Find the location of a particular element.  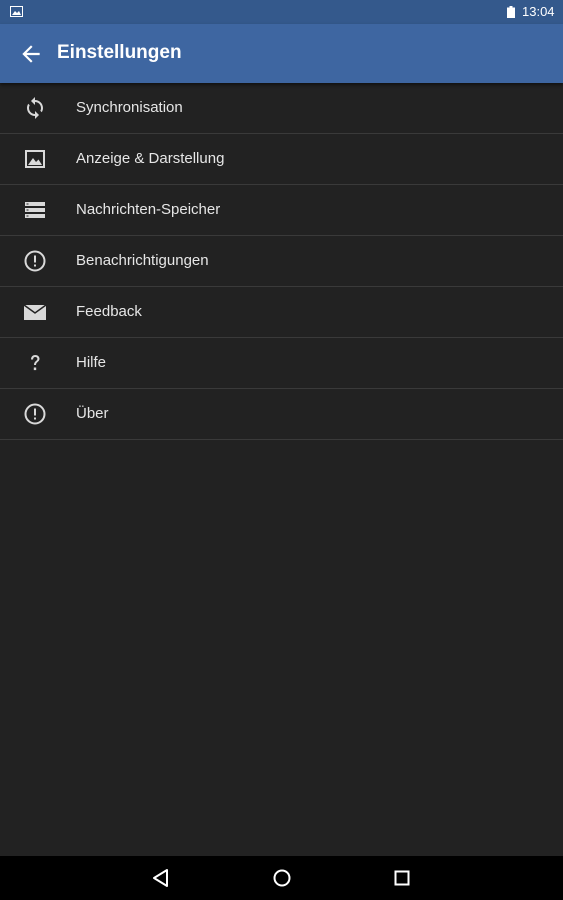

arrow-back-icon is located at coordinates (31, 54).